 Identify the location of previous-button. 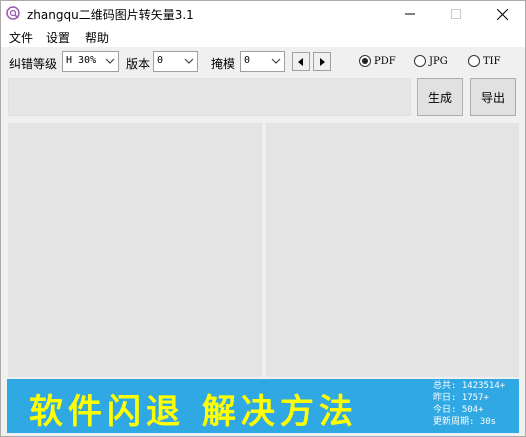
(301, 61).